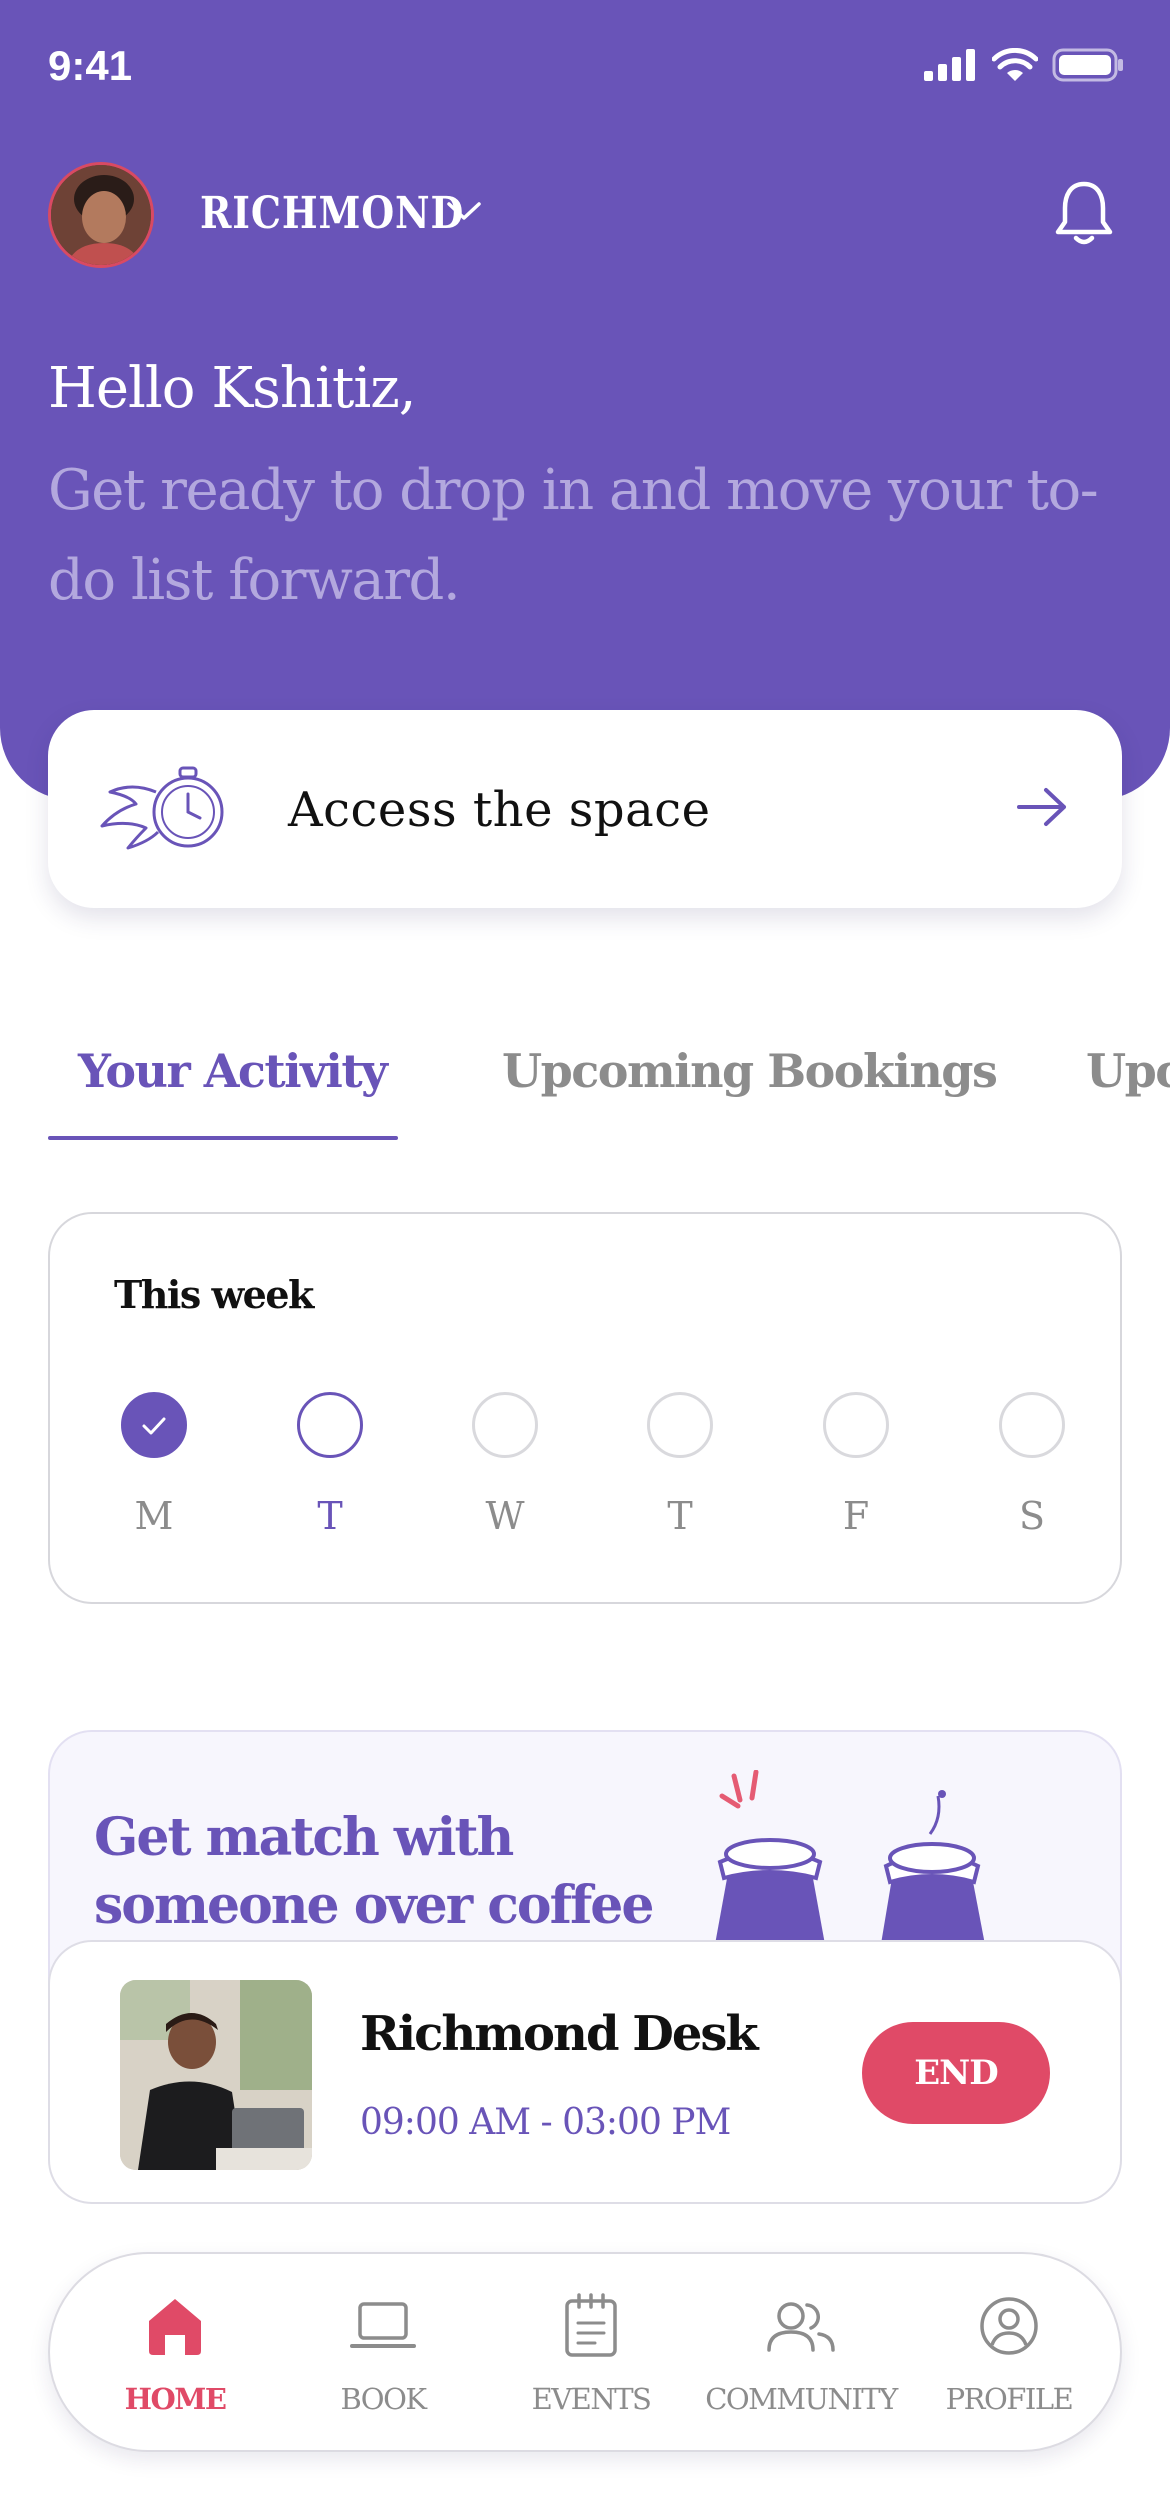 Image resolution: width=1170 pixels, height=2517 pixels. What do you see at coordinates (374, 1905) in the screenshot?
I see `coffee-match-title-line2: someone over coffee` at bounding box center [374, 1905].